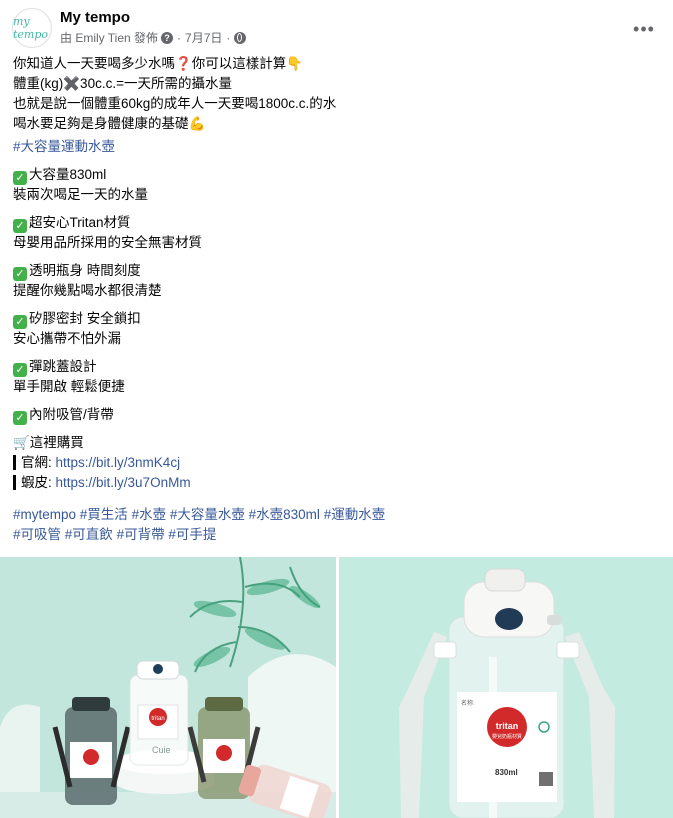 The height and width of the screenshot is (818, 673). I want to click on feature-desc: 安心攜帶不怕外漏, so click(67, 338).